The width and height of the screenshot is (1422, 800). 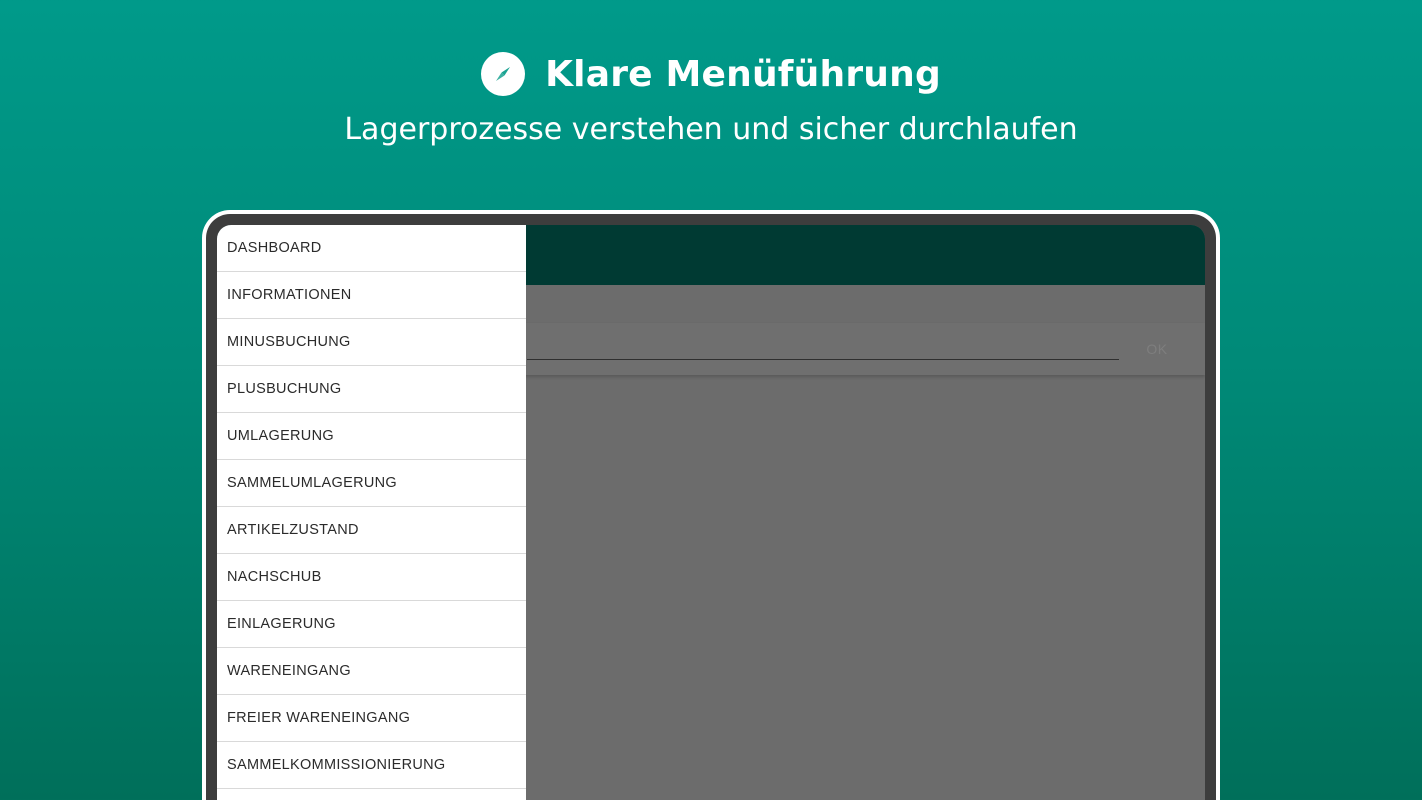 What do you see at coordinates (371, 624) in the screenshot?
I see `menu-item-einlagerung: EINLAGERUNG` at bounding box center [371, 624].